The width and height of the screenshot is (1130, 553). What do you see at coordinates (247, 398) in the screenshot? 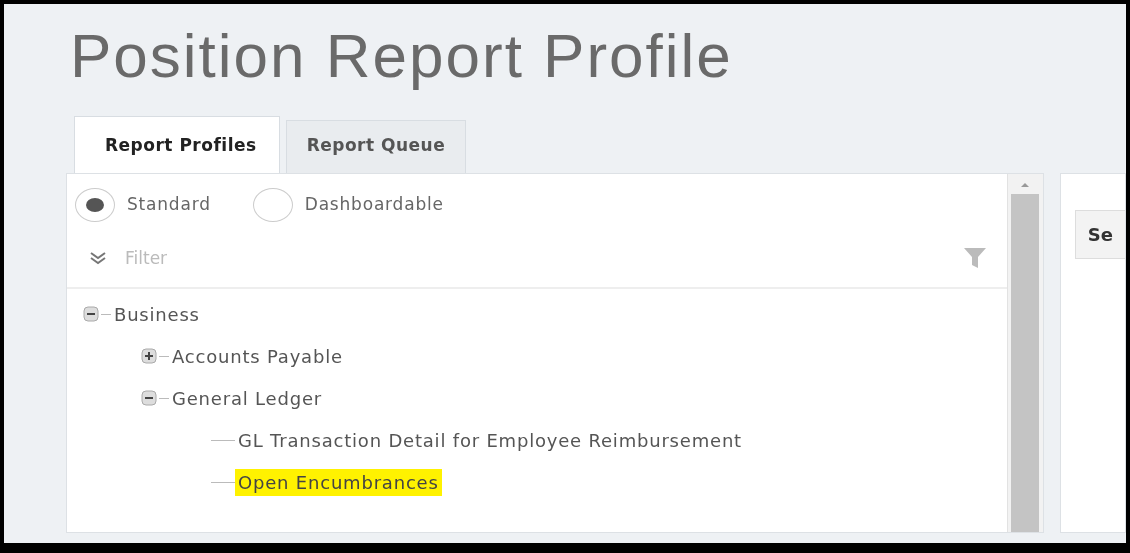
I see `tree-item: General Ledger` at bounding box center [247, 398].